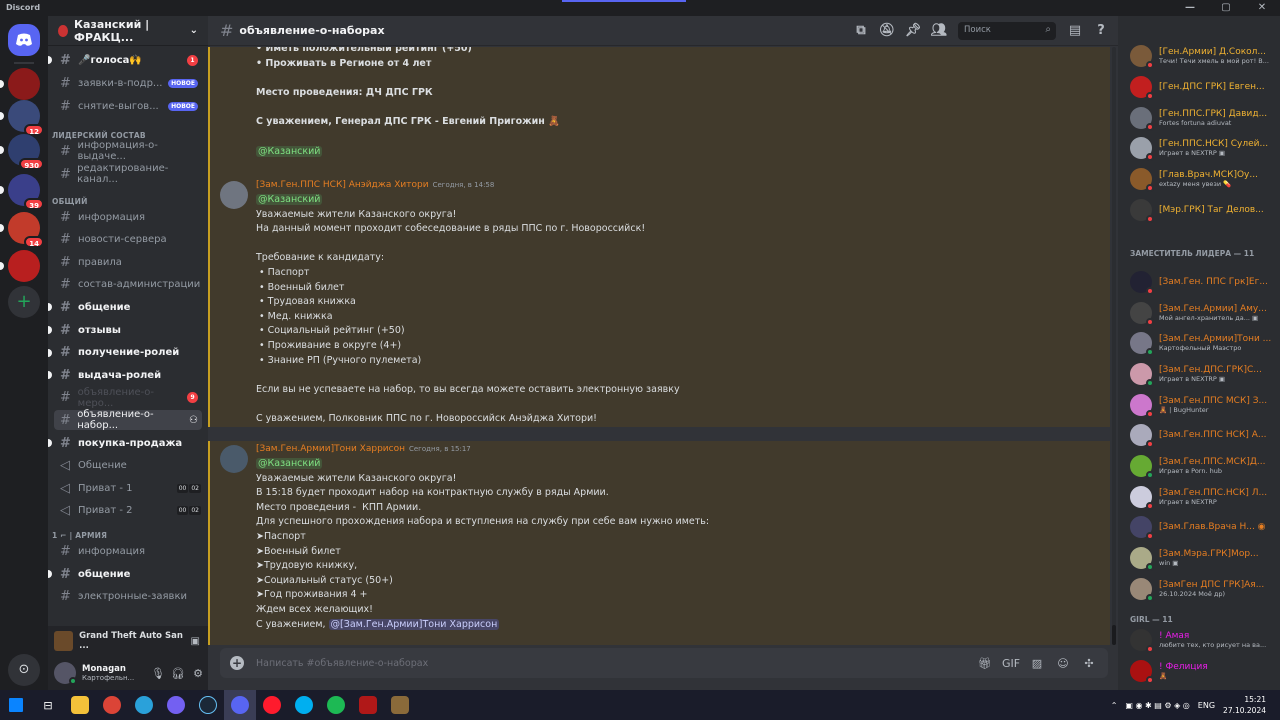 This screenshot has width=1280, height=720. What do you see at coordinates (1203, 497) in the screenshot?
I see `member-item: [Зам.Ген.ППС.НСК] Л... Играет в NEXTRP` at bounding box center [1203, 497].